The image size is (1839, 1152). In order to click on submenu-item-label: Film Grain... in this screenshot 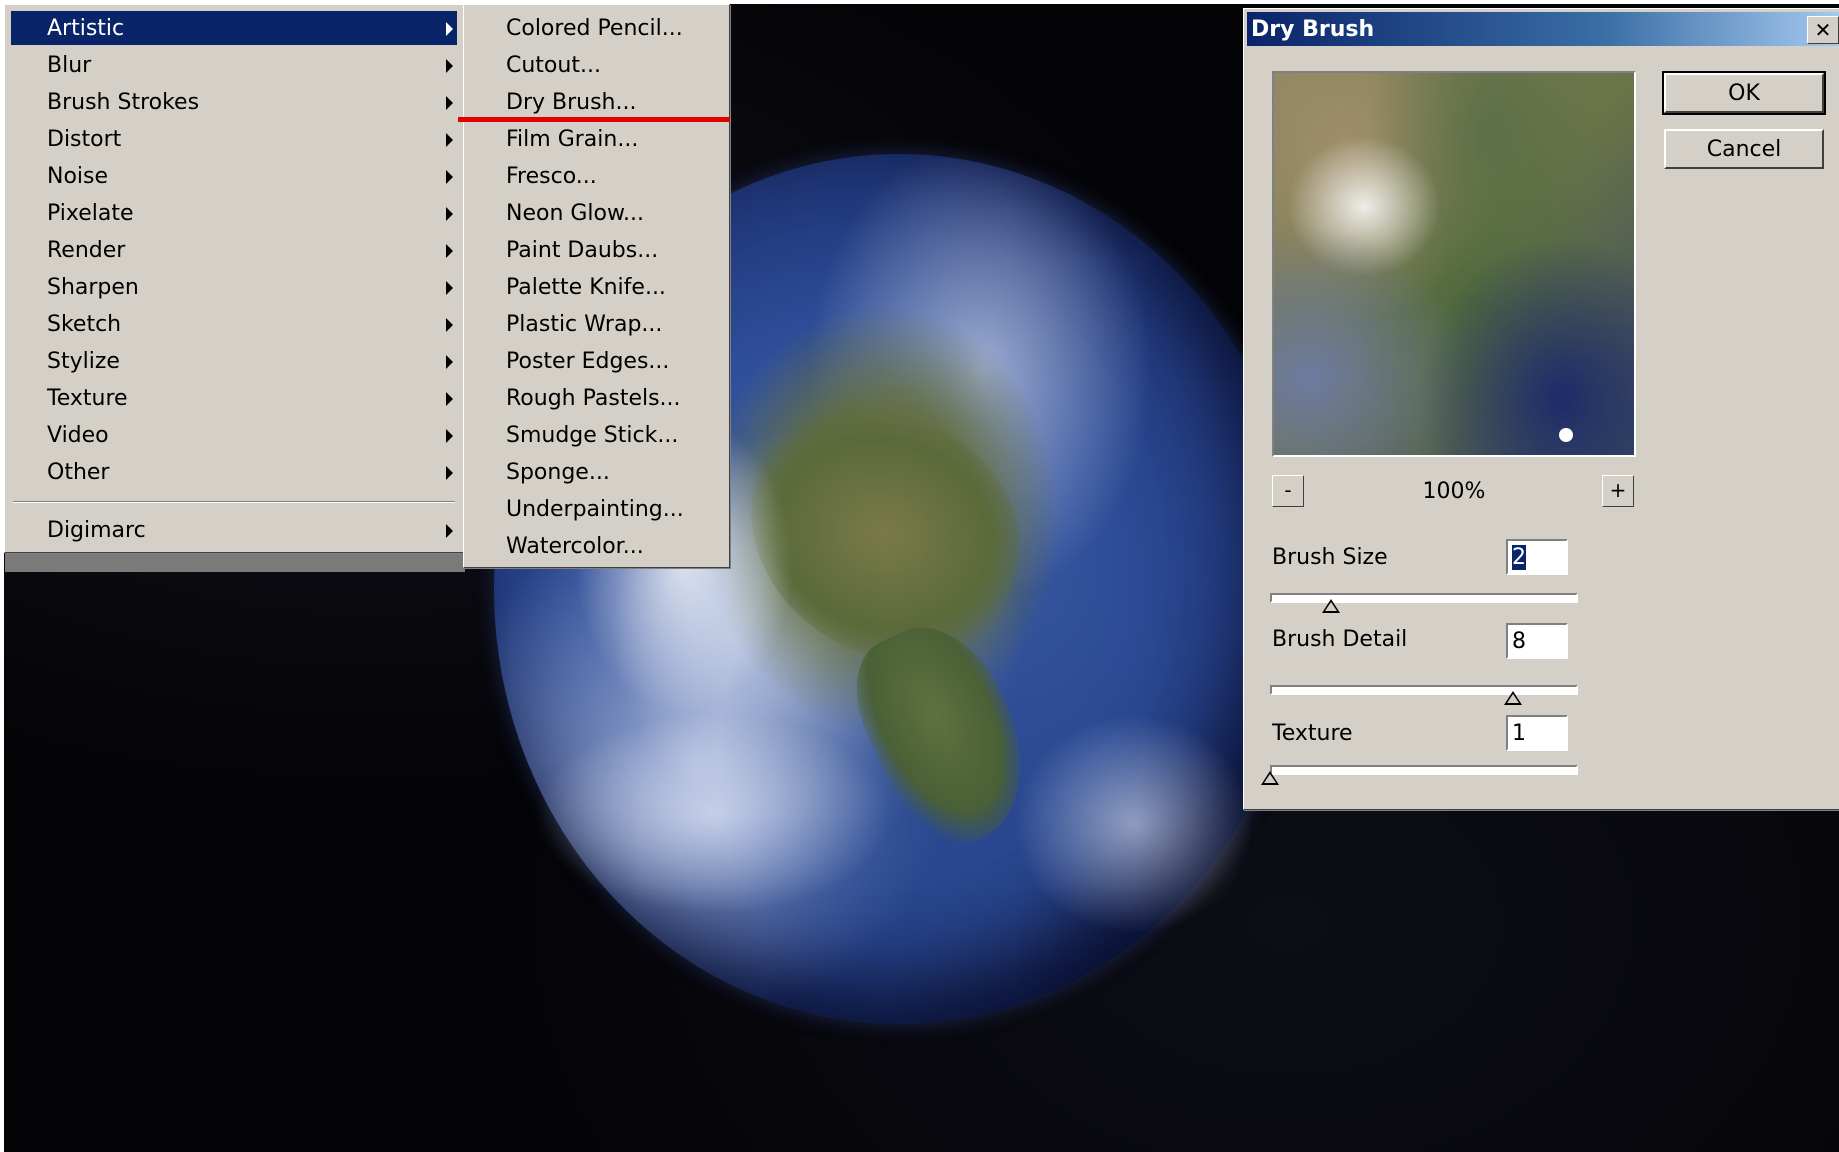, I will do `click(572, 139)`.